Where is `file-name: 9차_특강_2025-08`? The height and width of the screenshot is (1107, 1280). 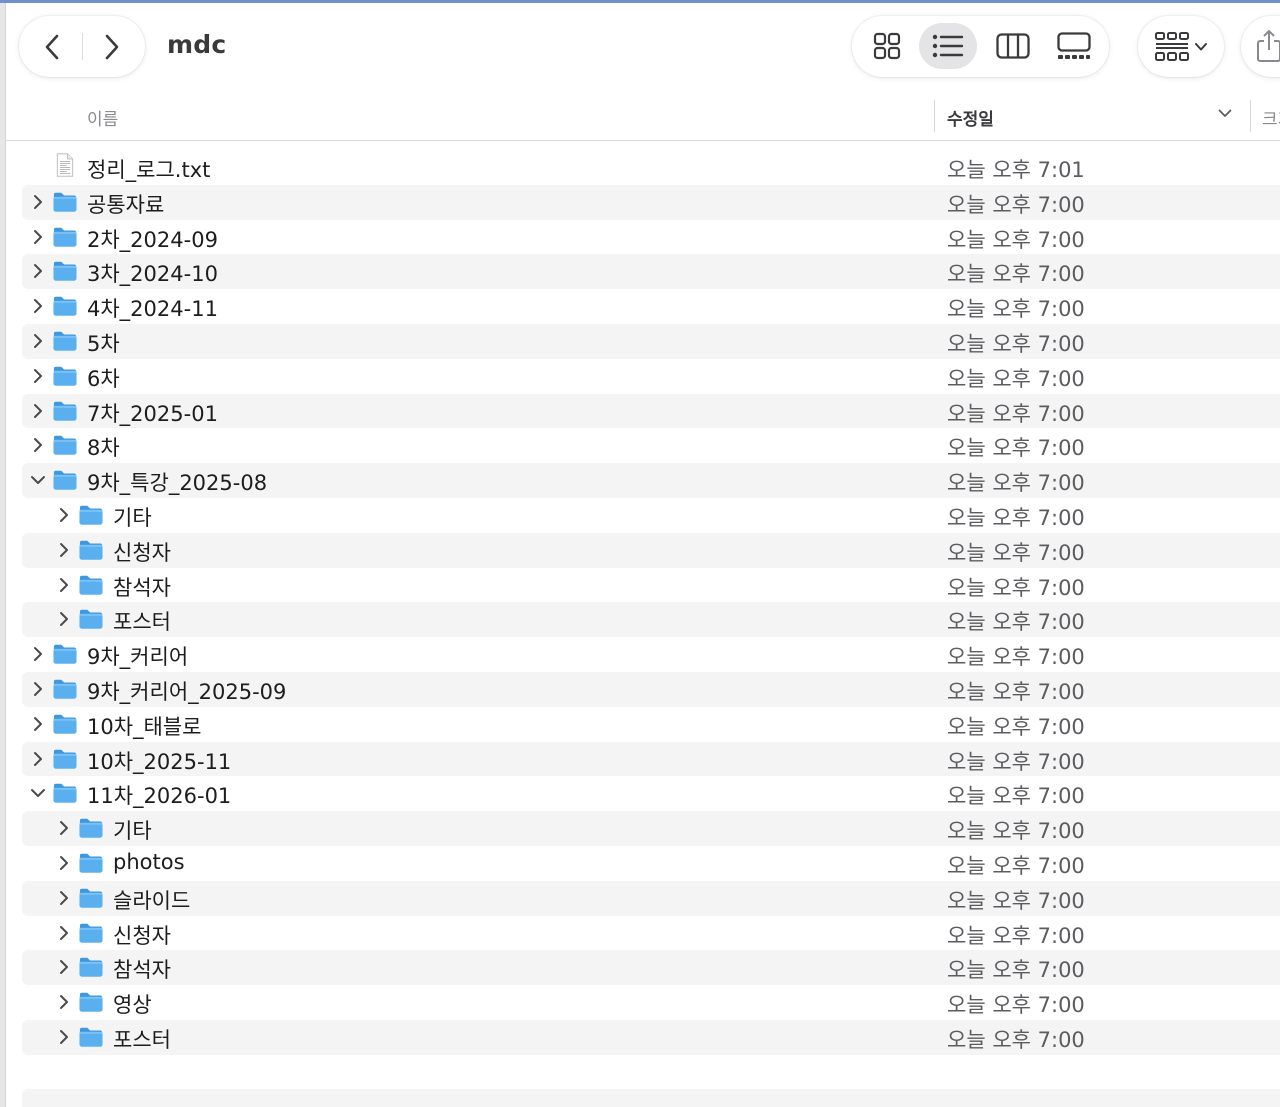
file-name: 9차_특강_2025-08 is located at coordinates (177, 482).